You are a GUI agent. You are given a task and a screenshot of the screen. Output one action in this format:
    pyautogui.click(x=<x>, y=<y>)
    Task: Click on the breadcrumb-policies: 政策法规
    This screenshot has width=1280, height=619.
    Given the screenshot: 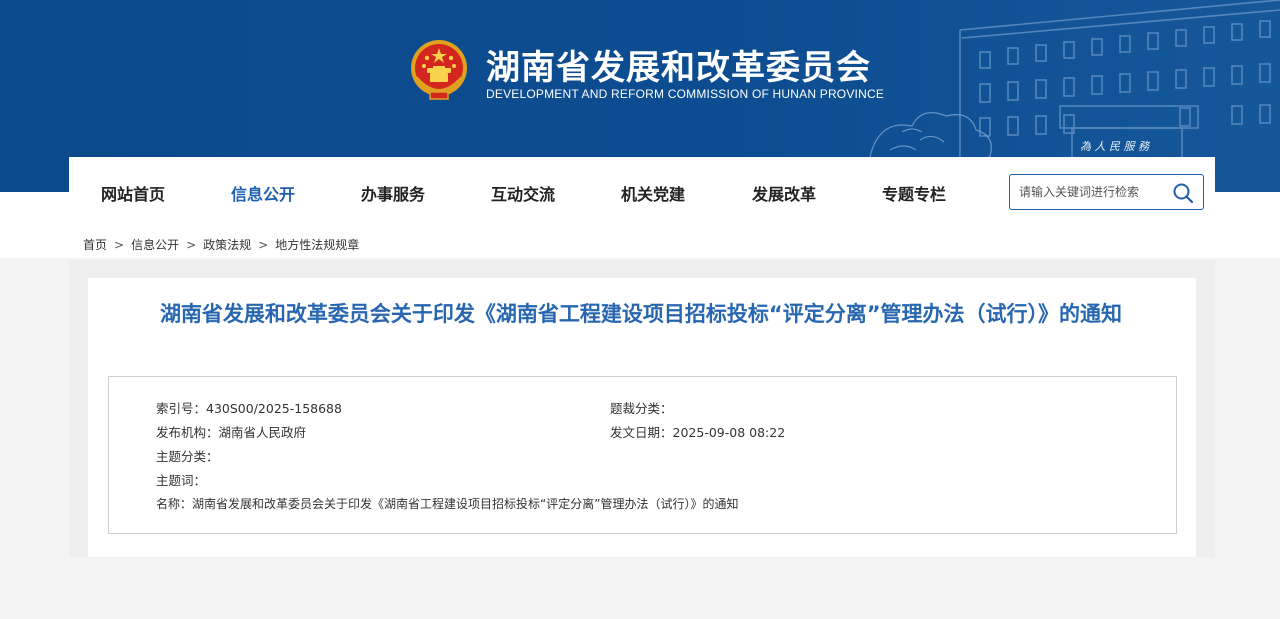 What is the action you would take?
    pyautogui.click(x=227, y=245)
    